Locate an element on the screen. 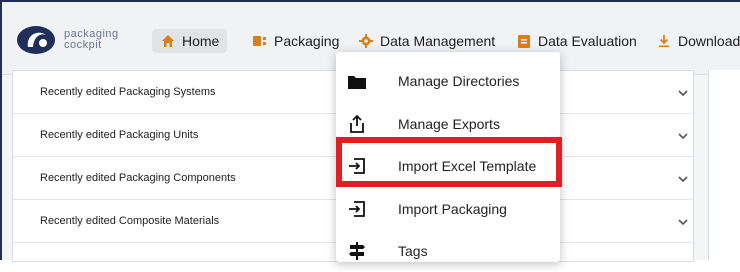 The image size is (740, 272). gear-icon is located at coordinates (366, 41).